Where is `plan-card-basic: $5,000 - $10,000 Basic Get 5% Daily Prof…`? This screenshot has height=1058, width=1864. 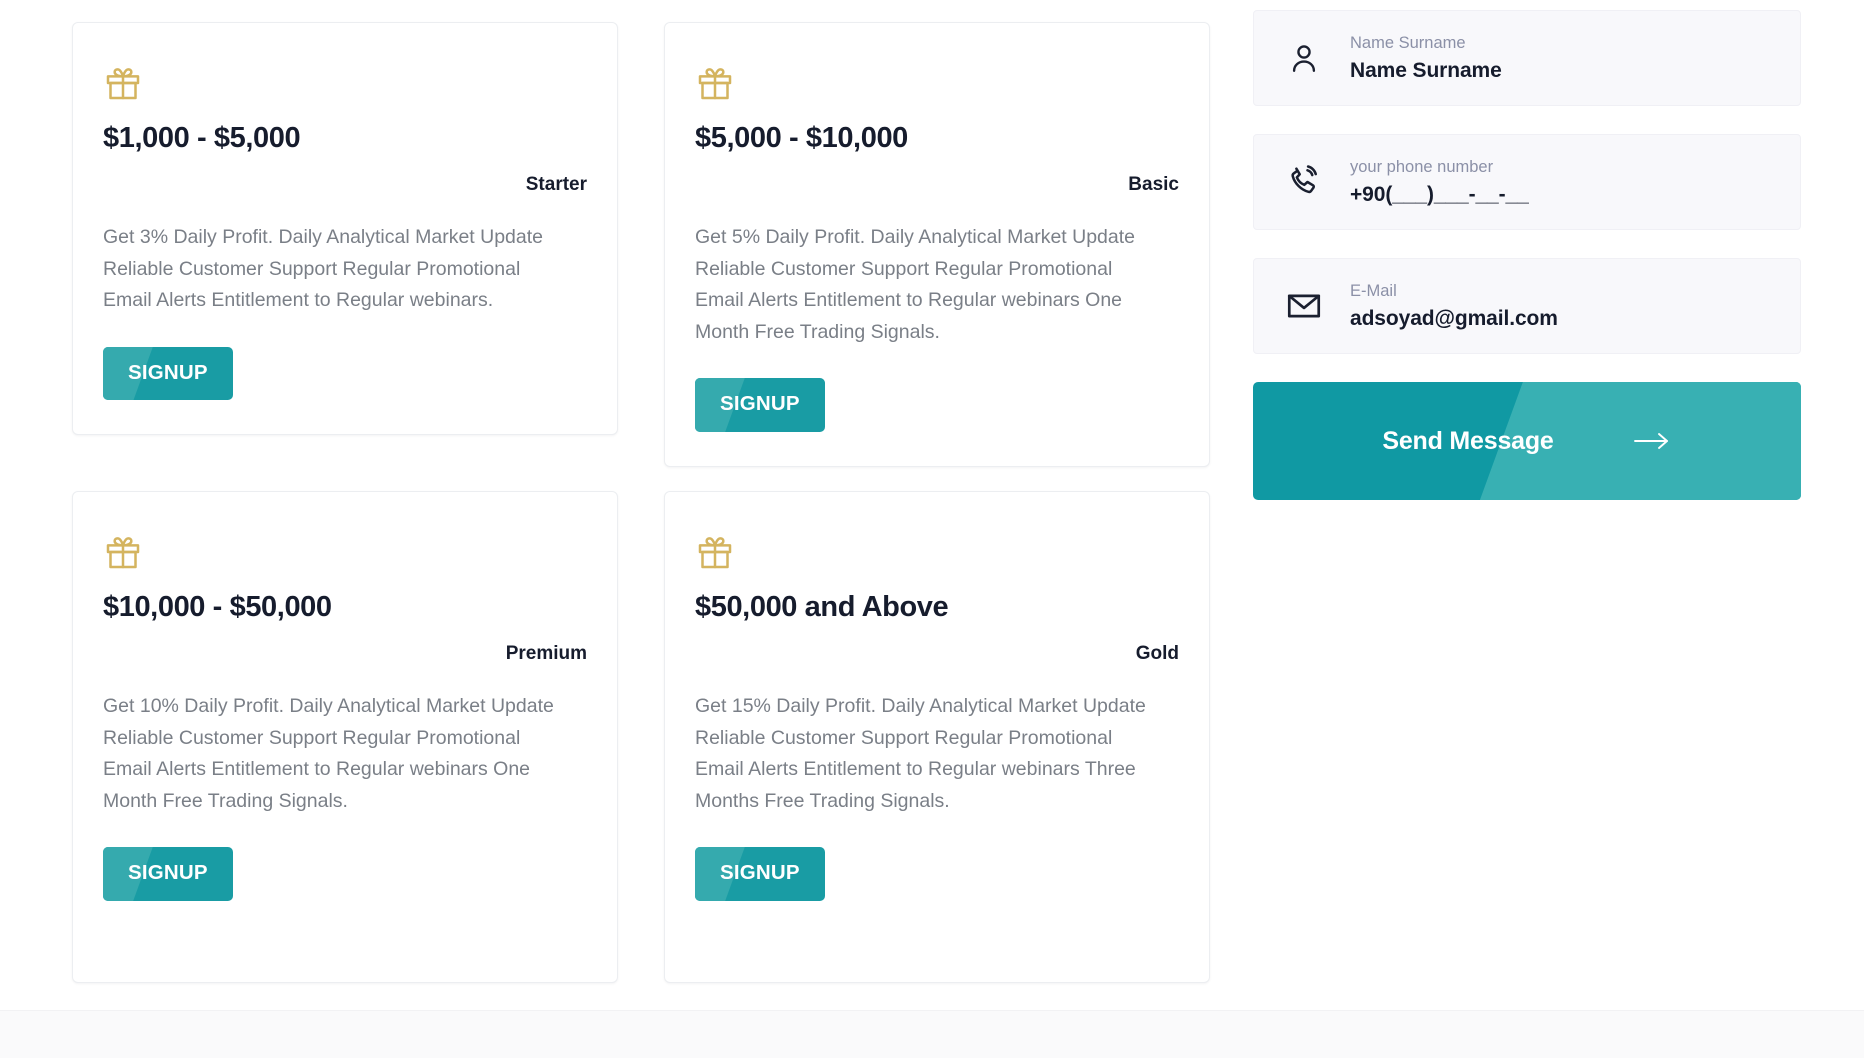
plan-card-basic: $5,000 - $10,000 Basic Get 5% Daily Prof… is located at coordinates (937, 244).